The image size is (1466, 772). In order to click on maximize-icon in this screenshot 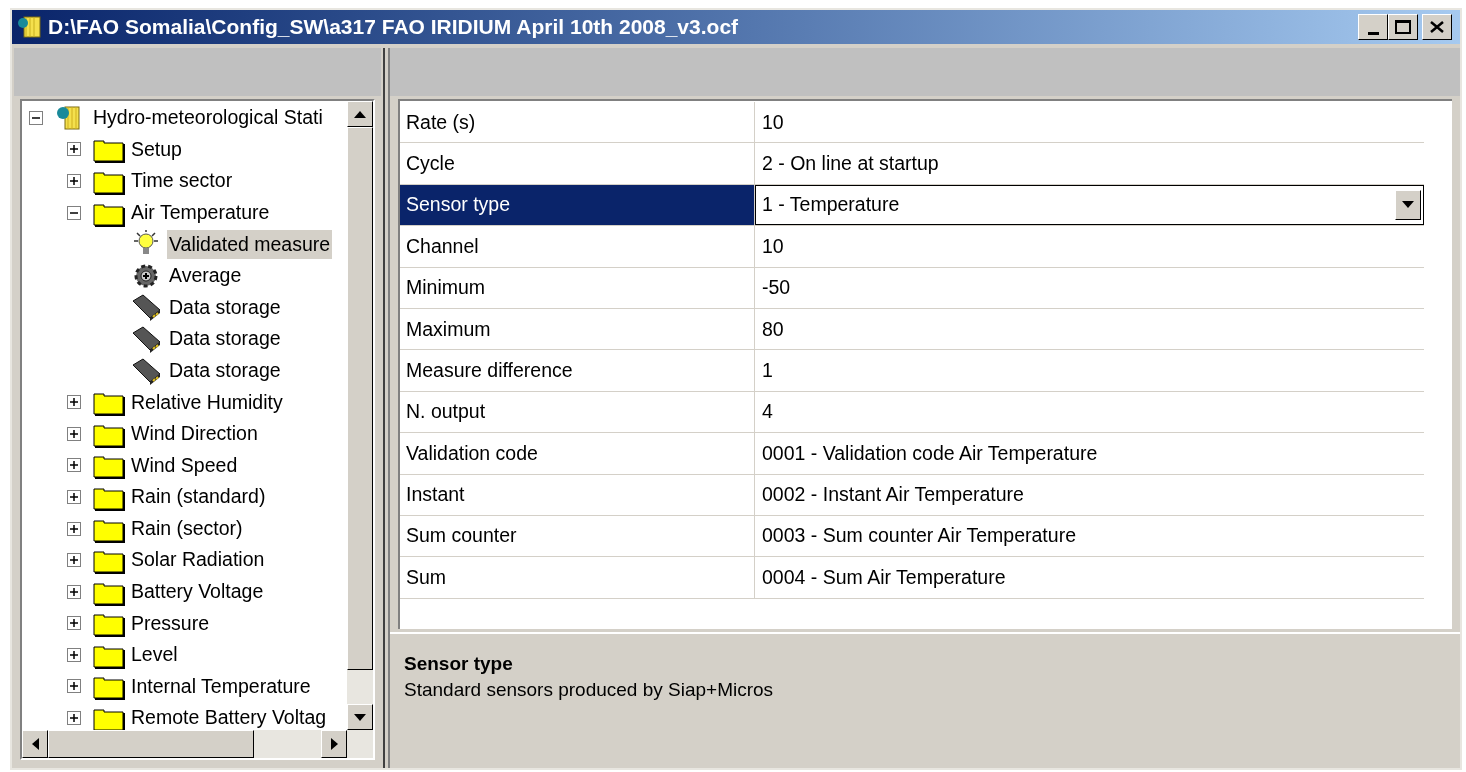, I will do `click(1403, 27)`.